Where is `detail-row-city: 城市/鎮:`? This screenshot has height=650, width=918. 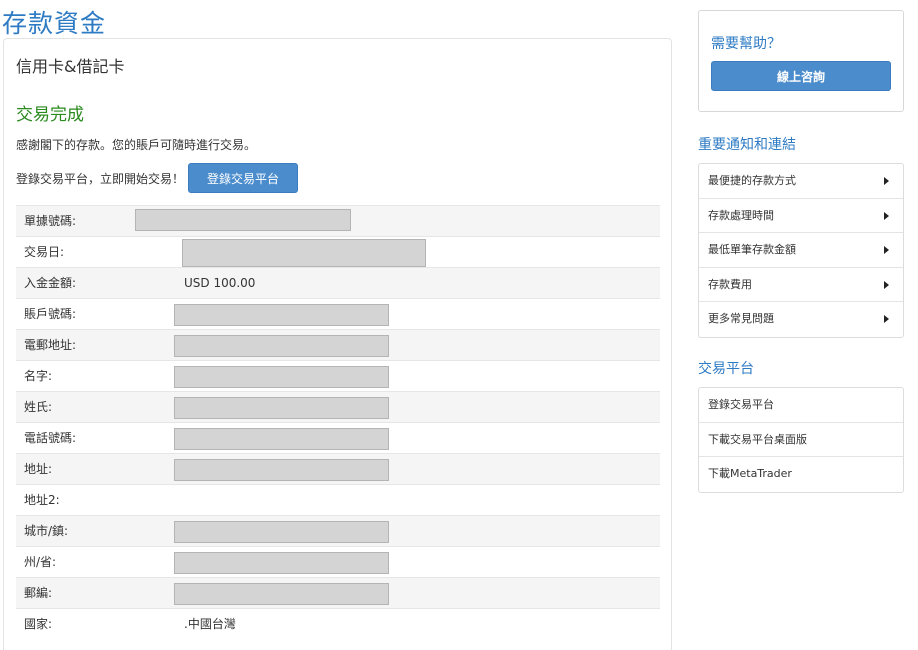 detail-row-city: 城市/鎮: is located at coordinates (338, 530).